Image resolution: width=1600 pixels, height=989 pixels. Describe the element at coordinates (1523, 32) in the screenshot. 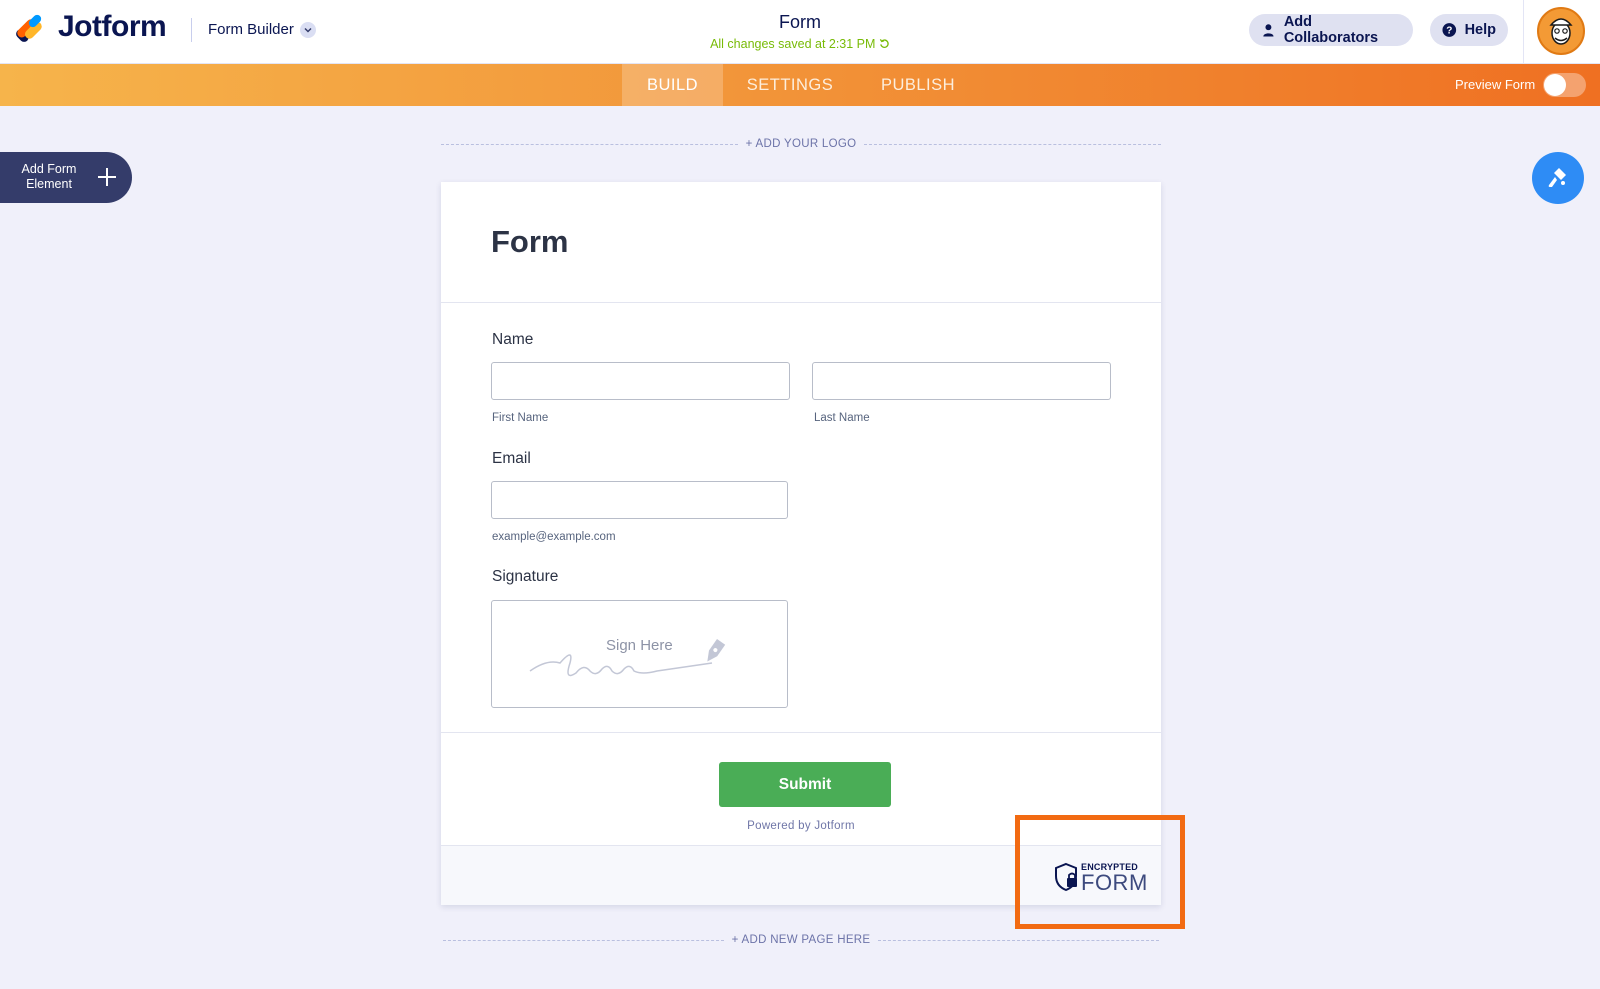

I see `avatar-divider` at that location.